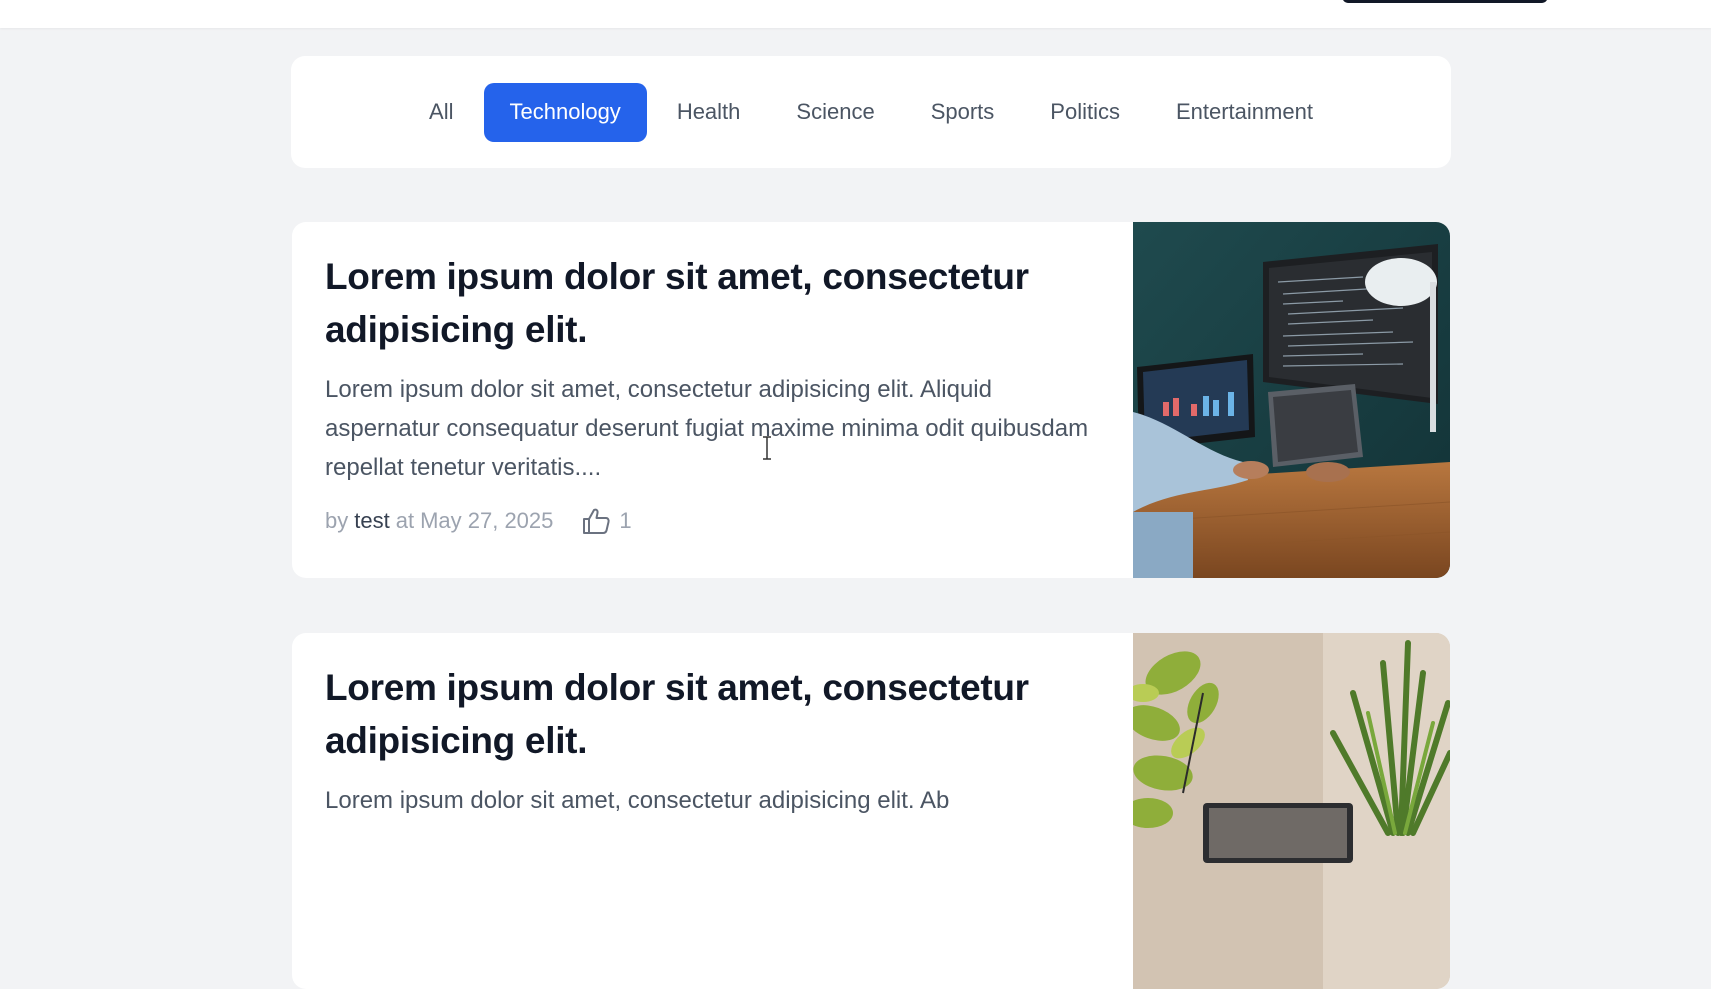 The height and width of the screenshot is (989, 1711). What do you see at coordinates (337, 520) in the screenshot?
I see `by-label: by` at bounding box center [337, 520].